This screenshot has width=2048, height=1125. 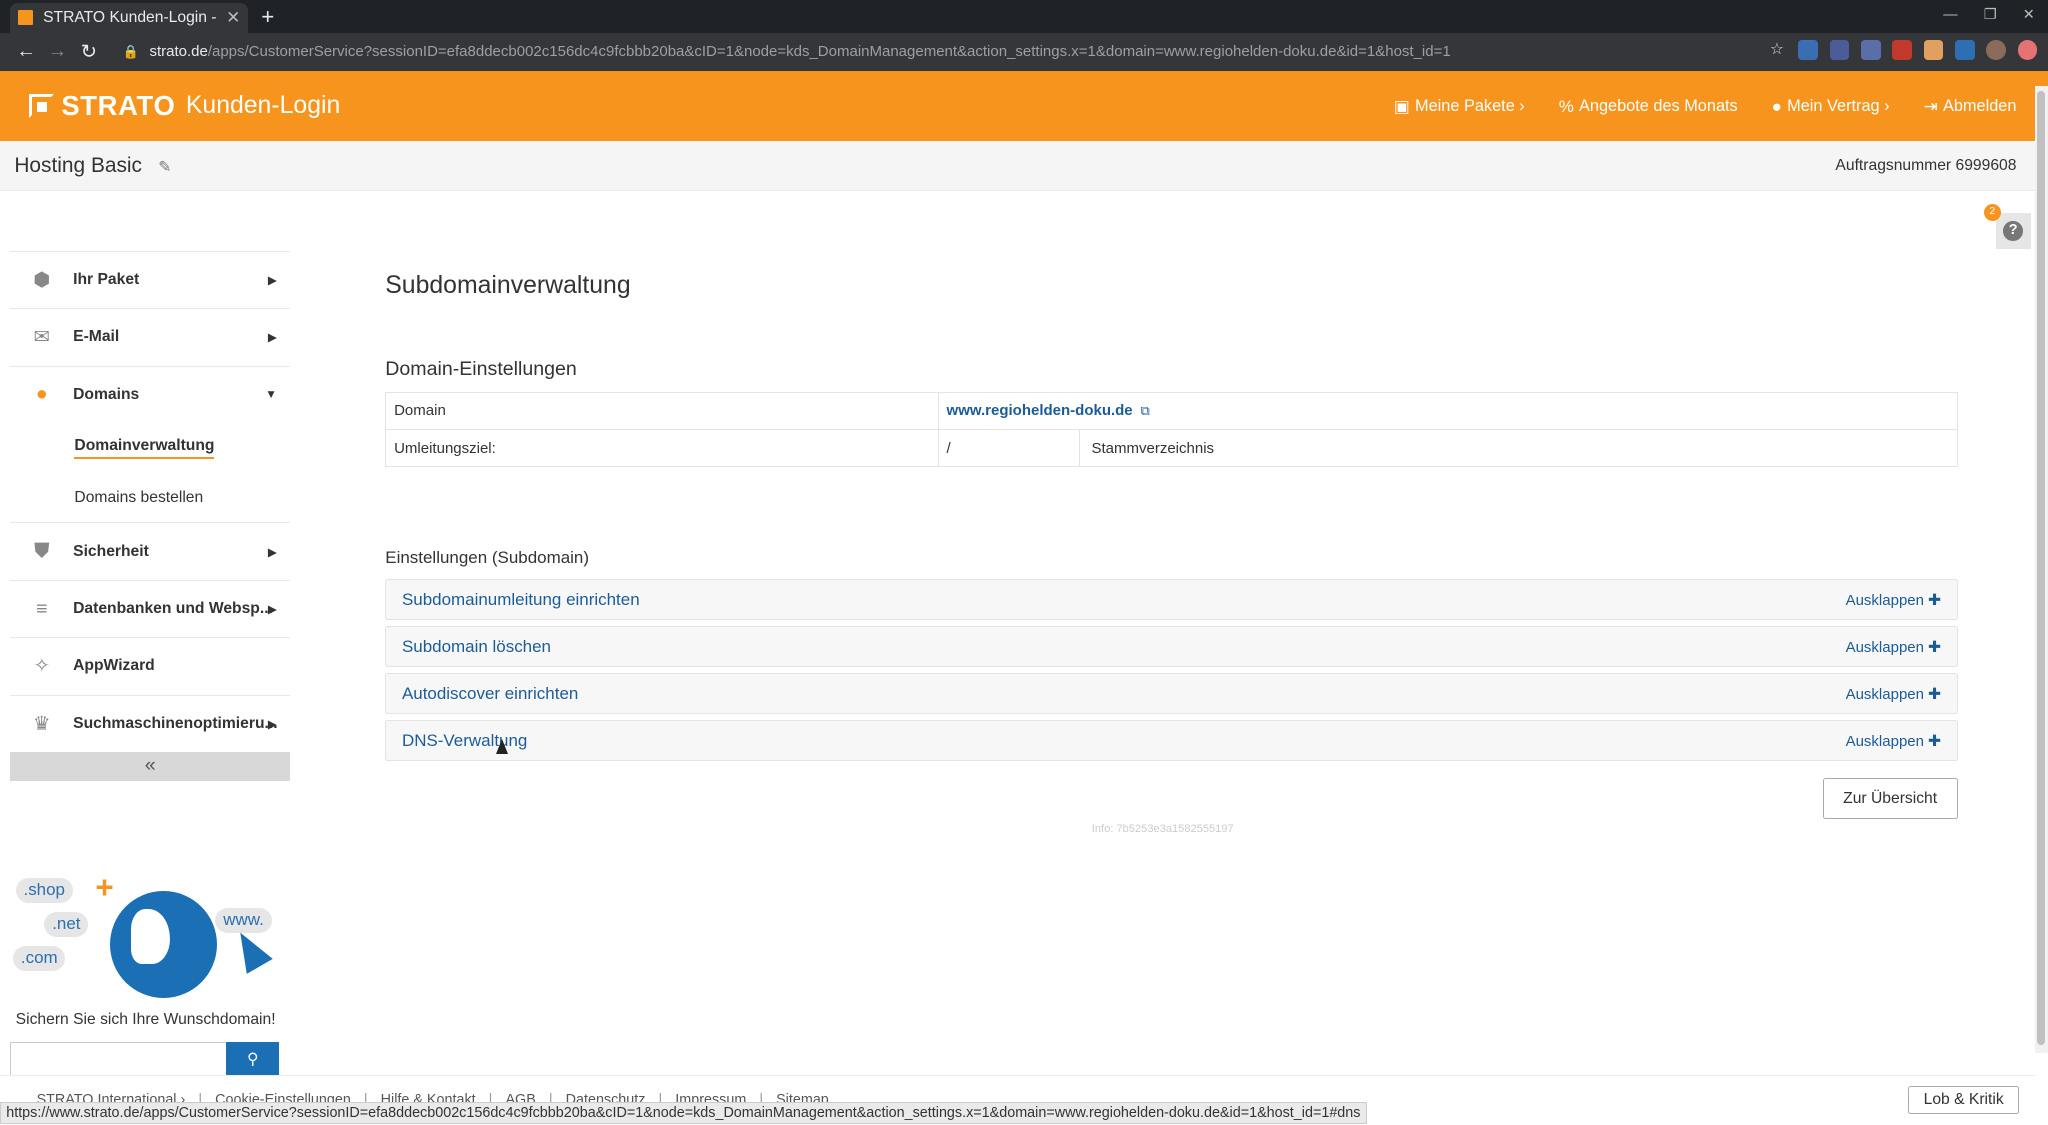 What do you see at coordinates (2041, 568) in the screenshot?
I see `scrollbar-thumb` at bounding box center [2041, 568].